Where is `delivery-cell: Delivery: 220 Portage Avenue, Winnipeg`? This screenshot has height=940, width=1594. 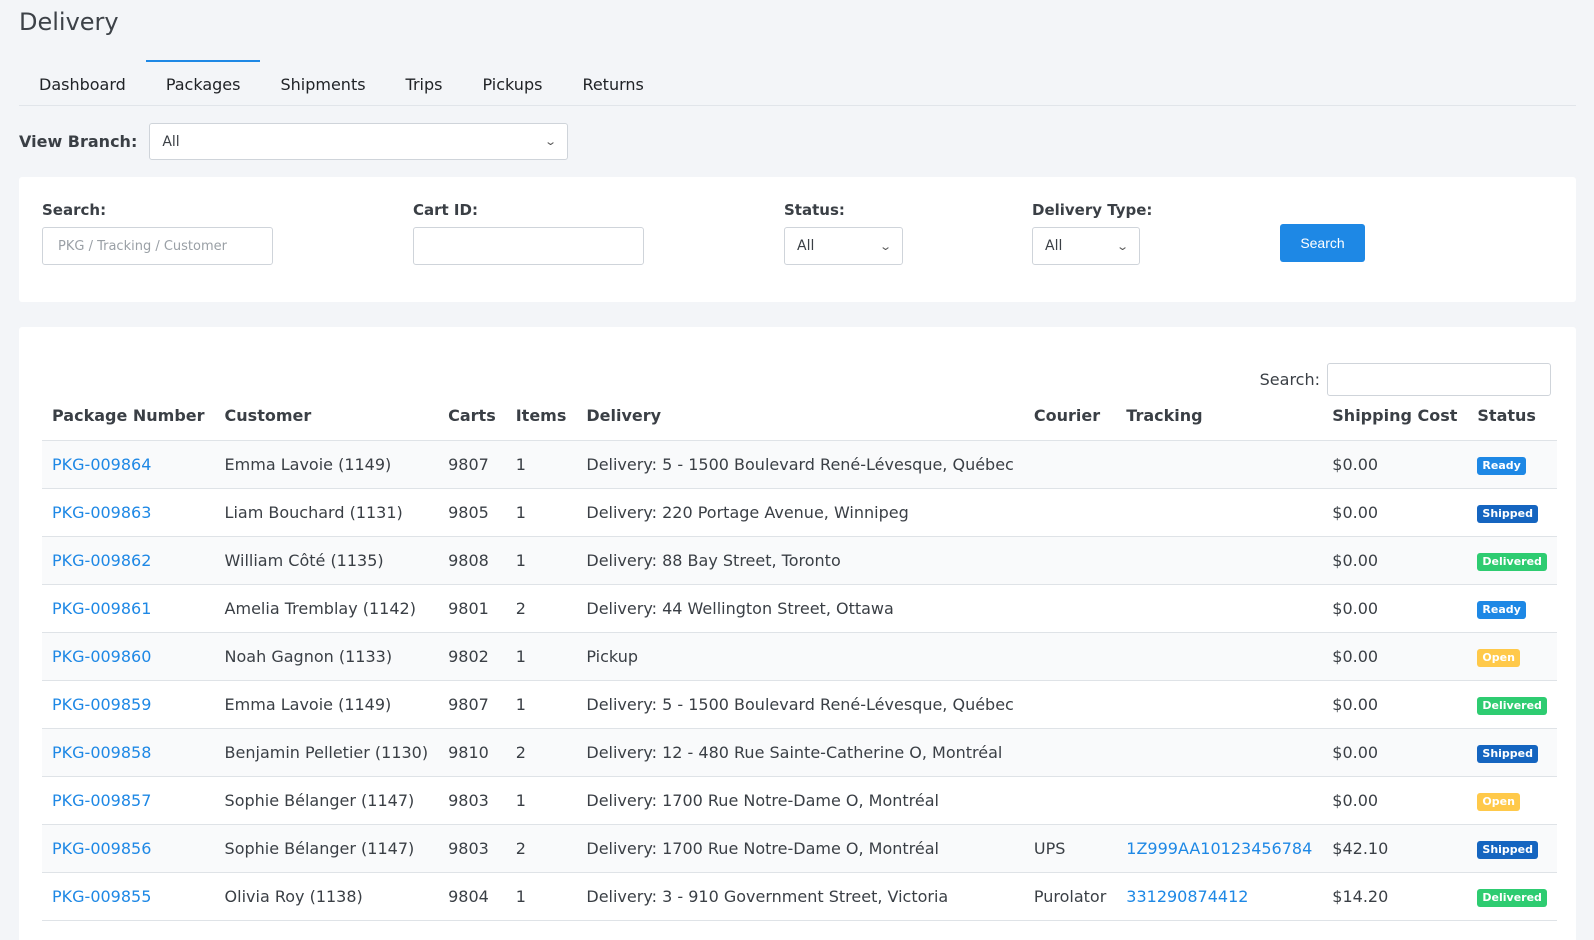
delivery-cell: Delivery: 220 Portage Avenue, Winnipeg is located at coordinates (800, 512).